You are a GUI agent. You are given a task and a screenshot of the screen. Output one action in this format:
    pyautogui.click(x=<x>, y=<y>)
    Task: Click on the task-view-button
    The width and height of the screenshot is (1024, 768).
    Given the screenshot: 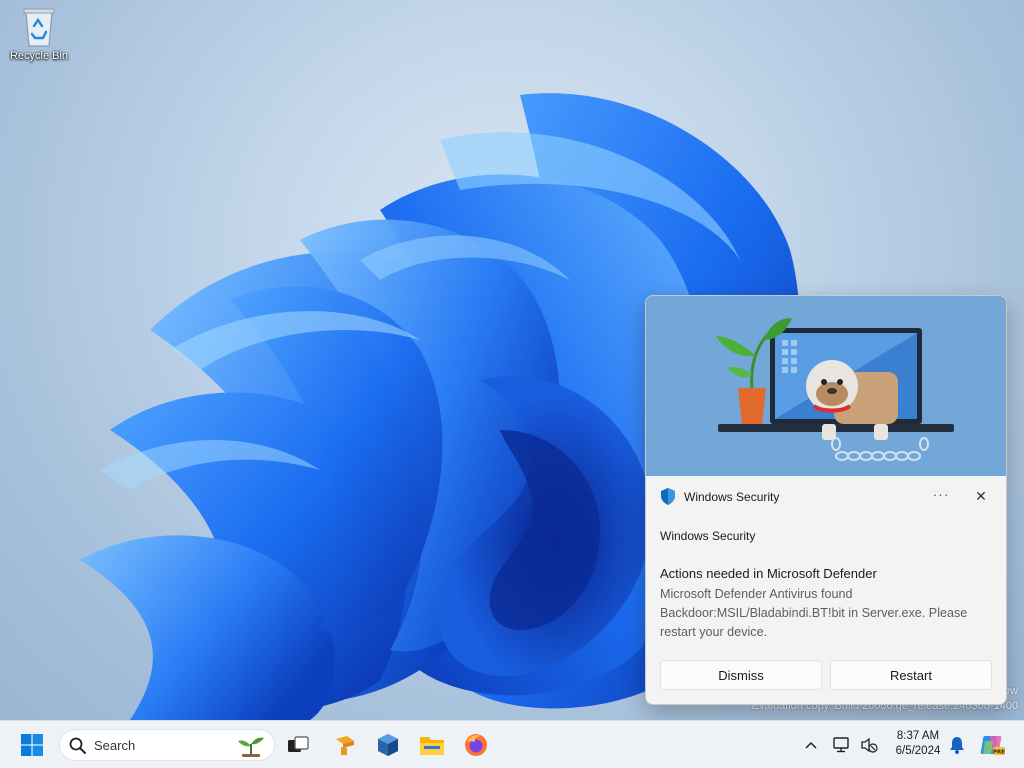 What is the action you would take?
    pyautogui.click(x=298, y=745)
    